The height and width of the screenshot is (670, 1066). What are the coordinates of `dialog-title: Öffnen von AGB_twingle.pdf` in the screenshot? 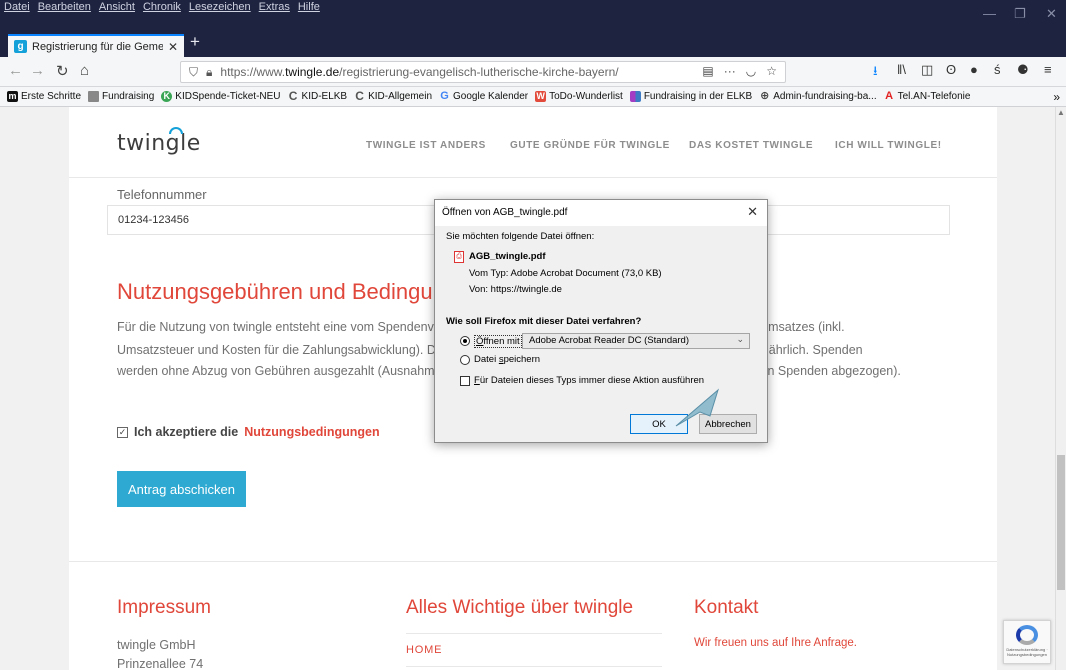 It's located at (601, 213).